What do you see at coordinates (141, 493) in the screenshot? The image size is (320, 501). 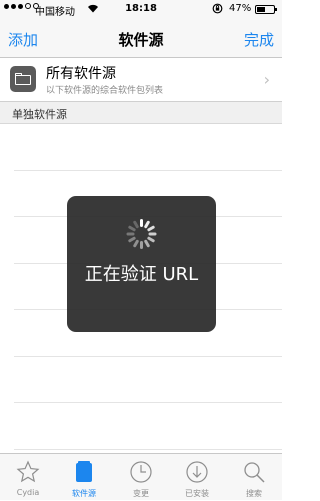 I see `tab-label: 变更` at bounding box center [141, 493].